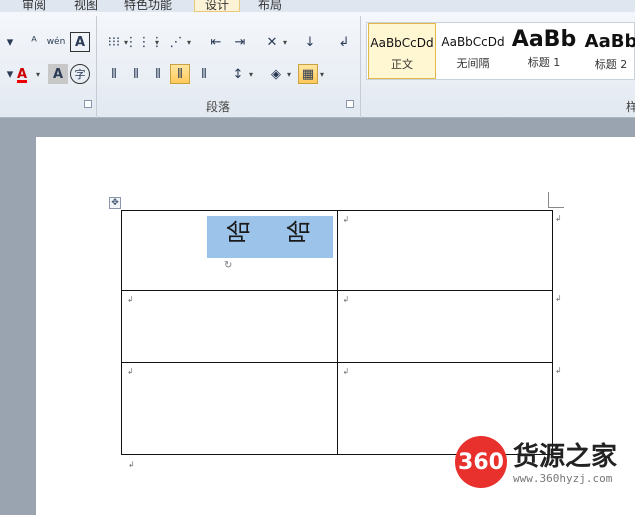 The width and height of the screenshot is (635, 515). Describe the element at coordinates (350, 104) in the screenshot. I see `paragraph-dialog-launcher` at that location.